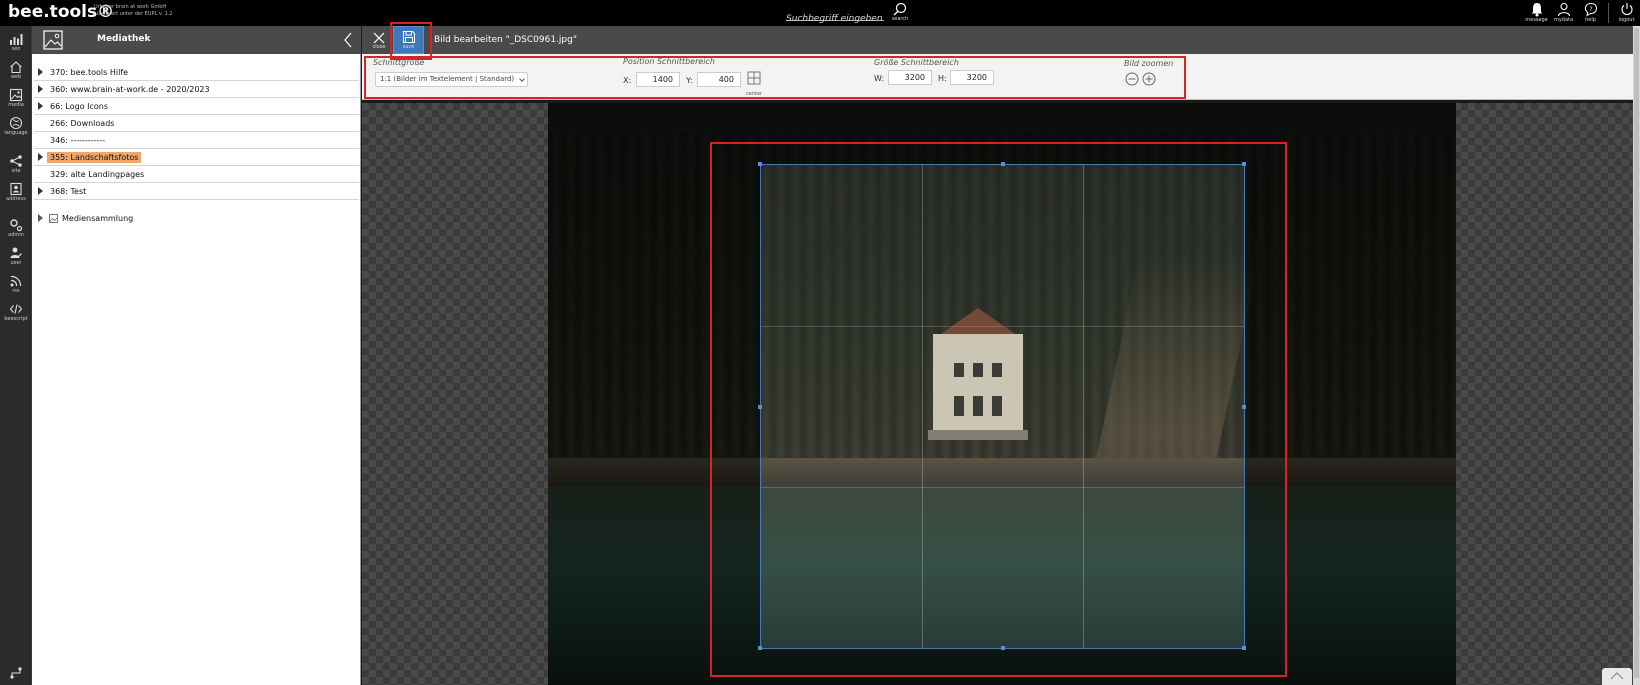  I want to click on power-icon, so click(1626, 9).